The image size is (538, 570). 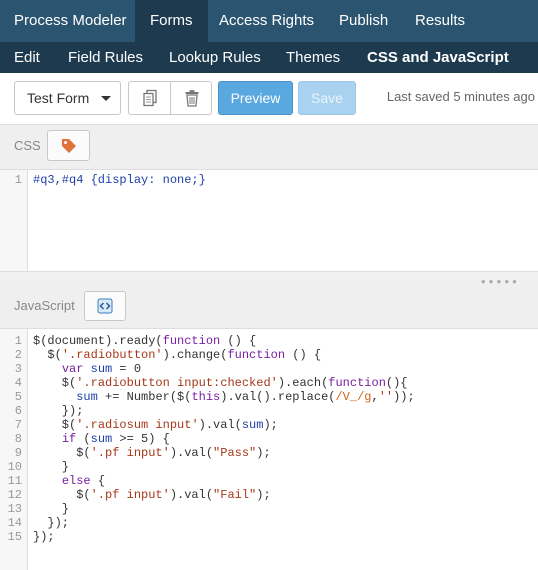 What do you see at coordinates (255, 98) in the screenshot?
I see `preview-button: Preview` at bounding box center [255, 98].